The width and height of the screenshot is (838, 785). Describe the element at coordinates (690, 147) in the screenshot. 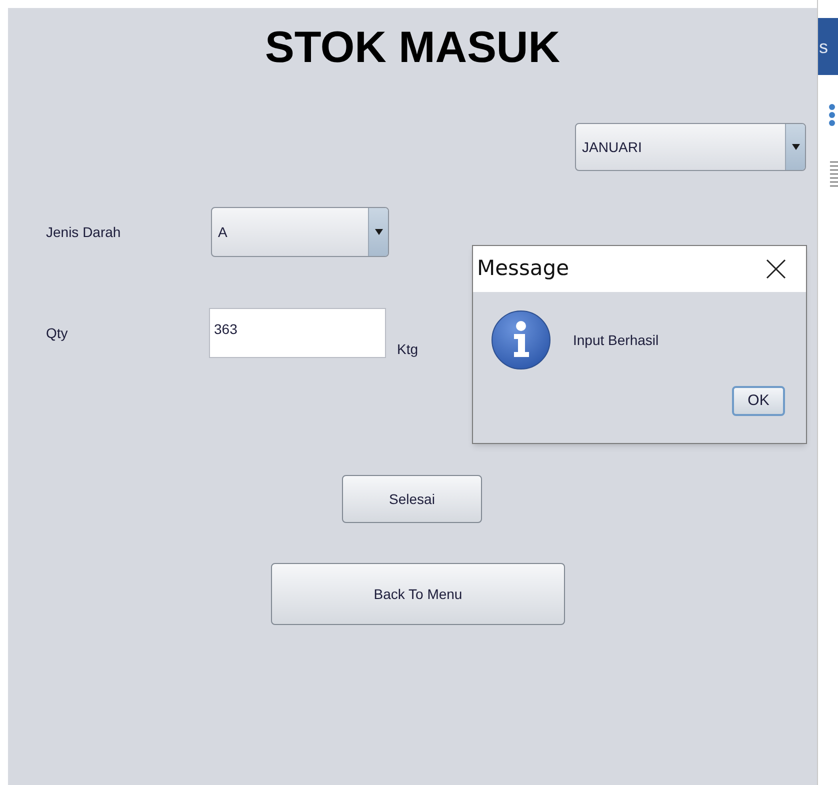

I see `dropdown: JANUARI` at that location.